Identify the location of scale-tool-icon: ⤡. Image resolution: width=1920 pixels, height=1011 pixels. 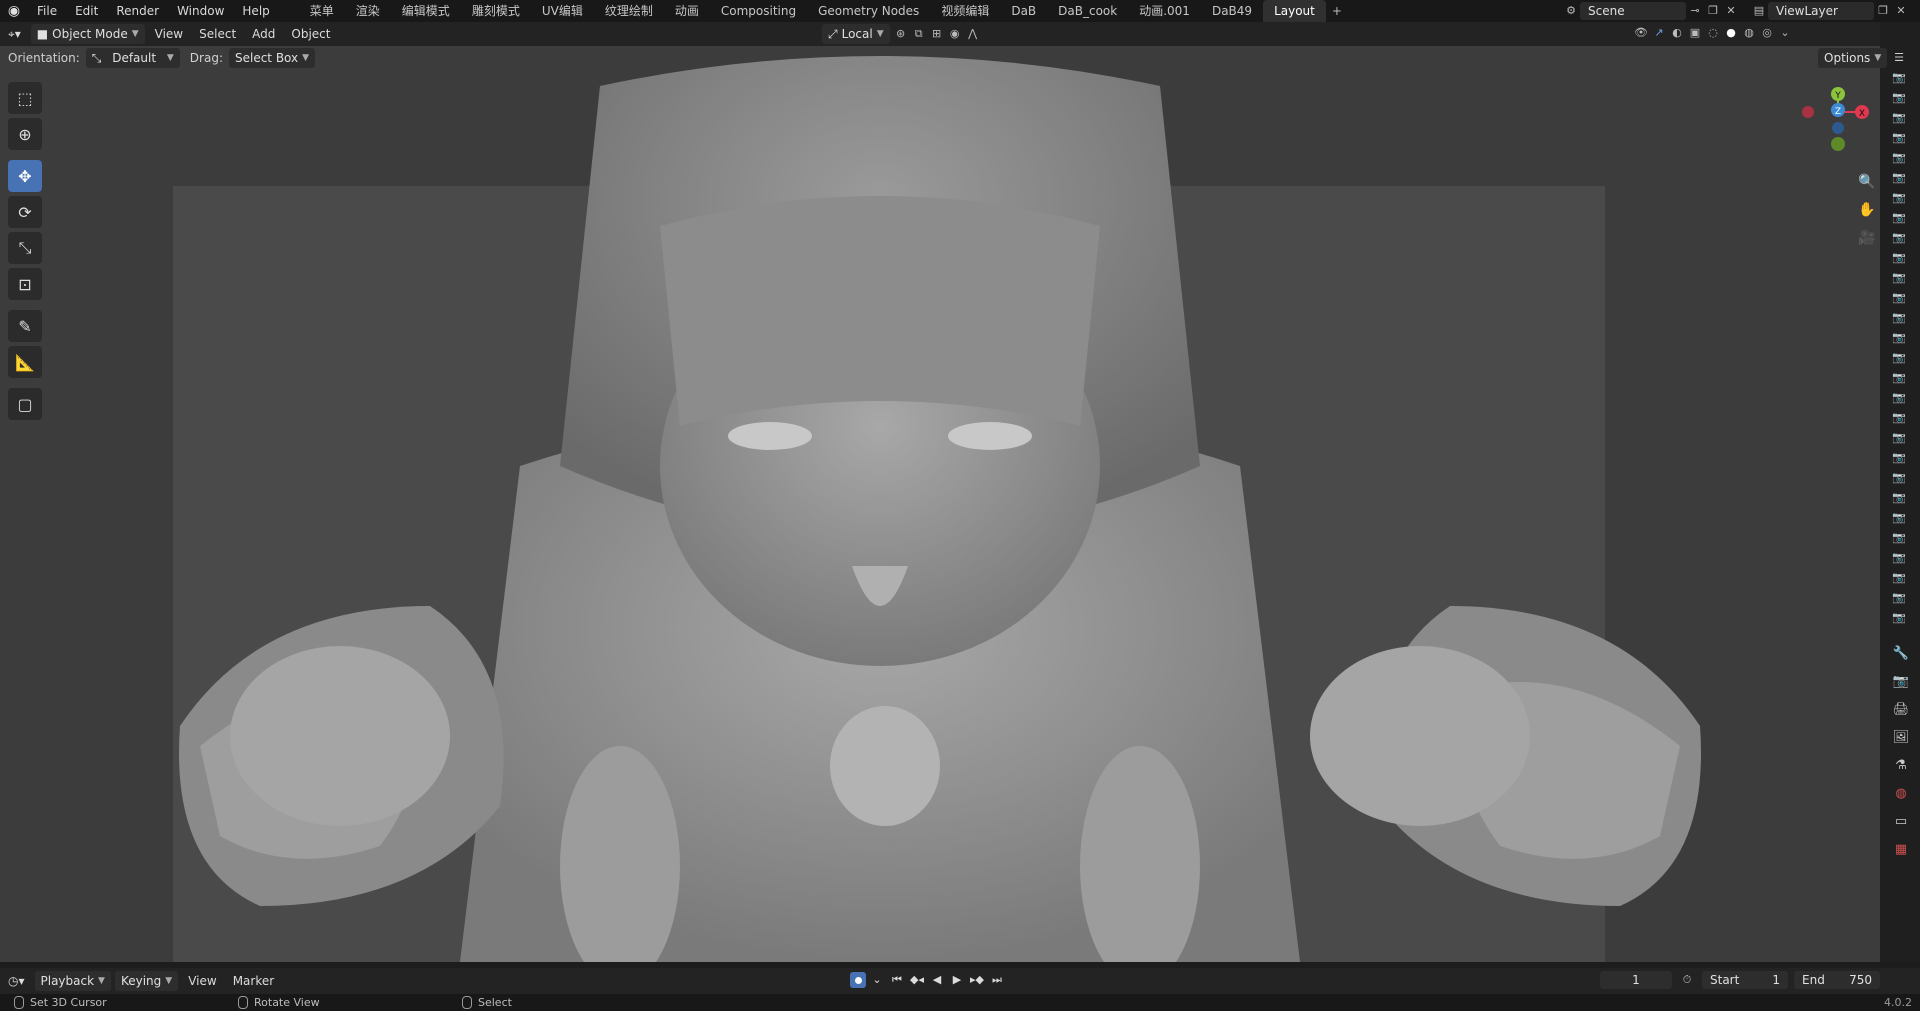
(25, 248).